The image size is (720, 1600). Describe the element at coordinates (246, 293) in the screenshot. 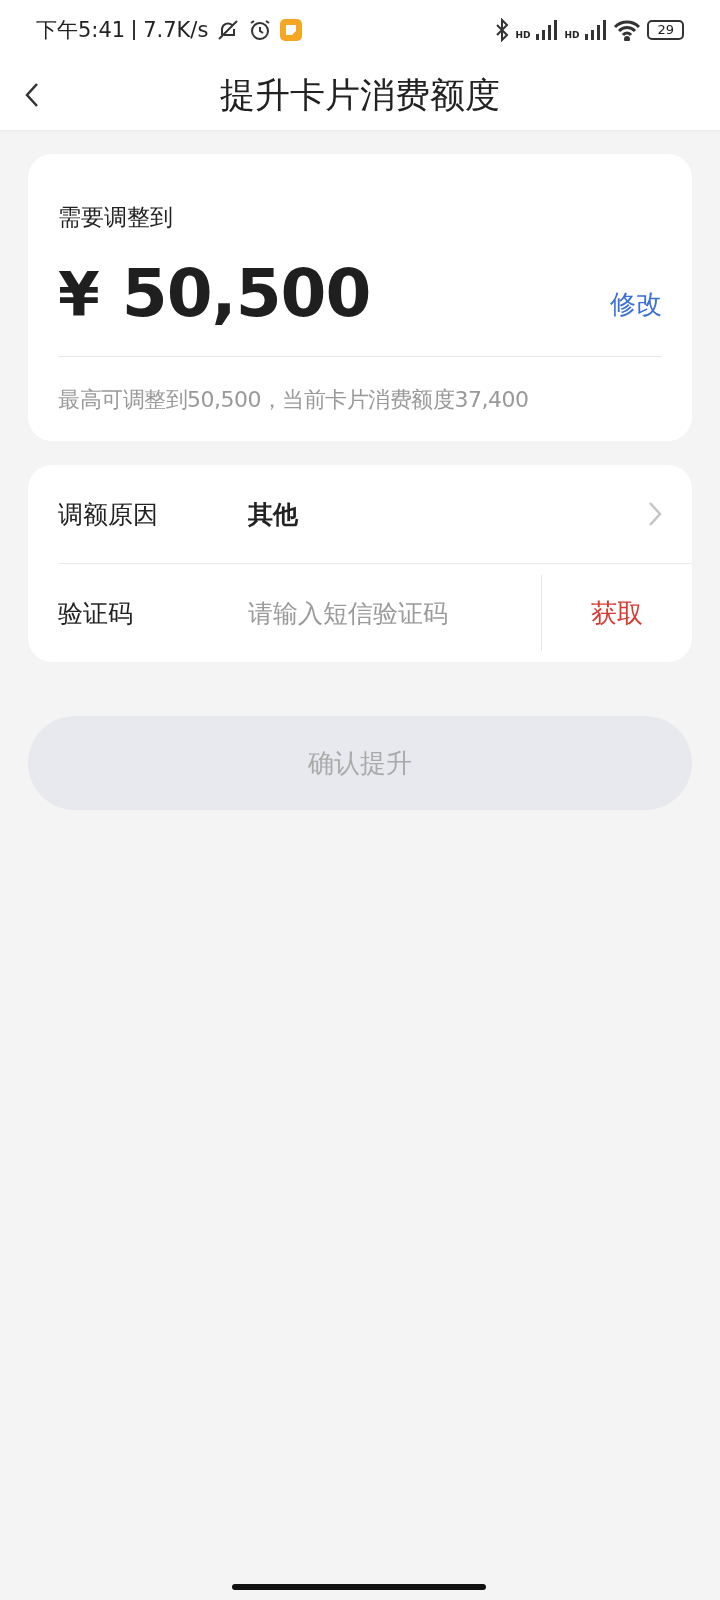

I see `amount-value: 50,500` at that location.